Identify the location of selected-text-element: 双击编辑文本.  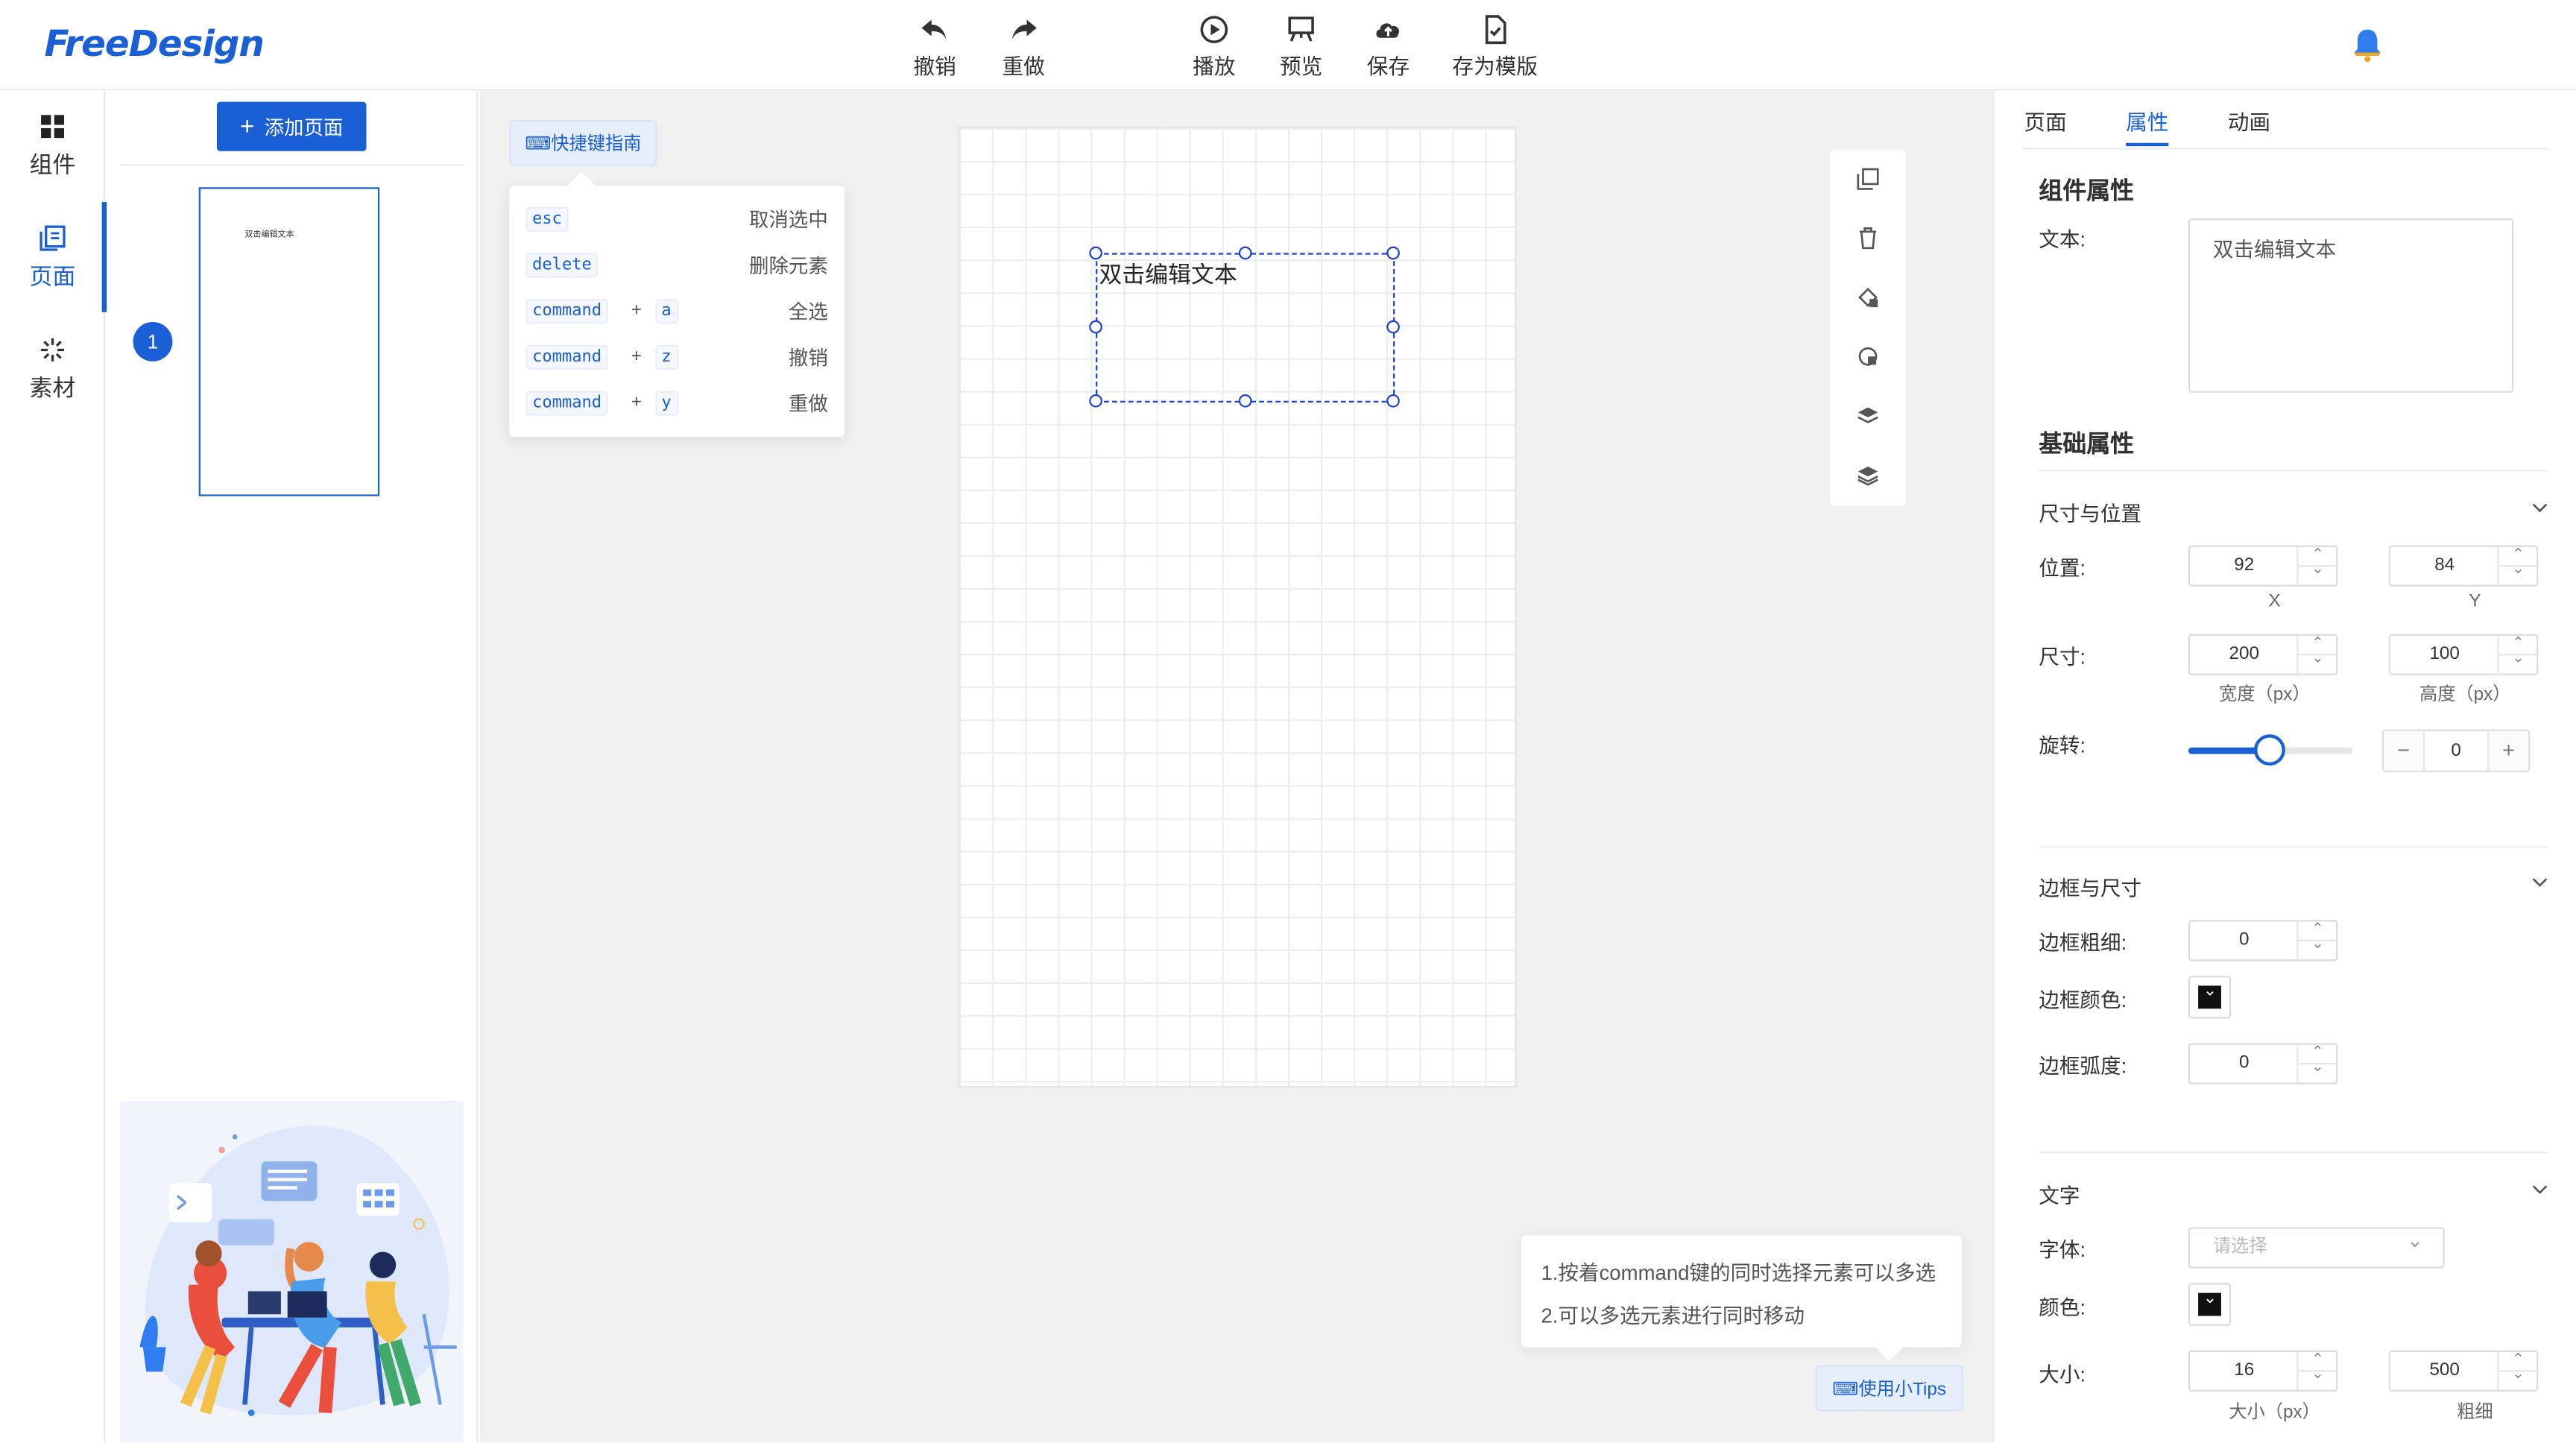
(1244, 327).